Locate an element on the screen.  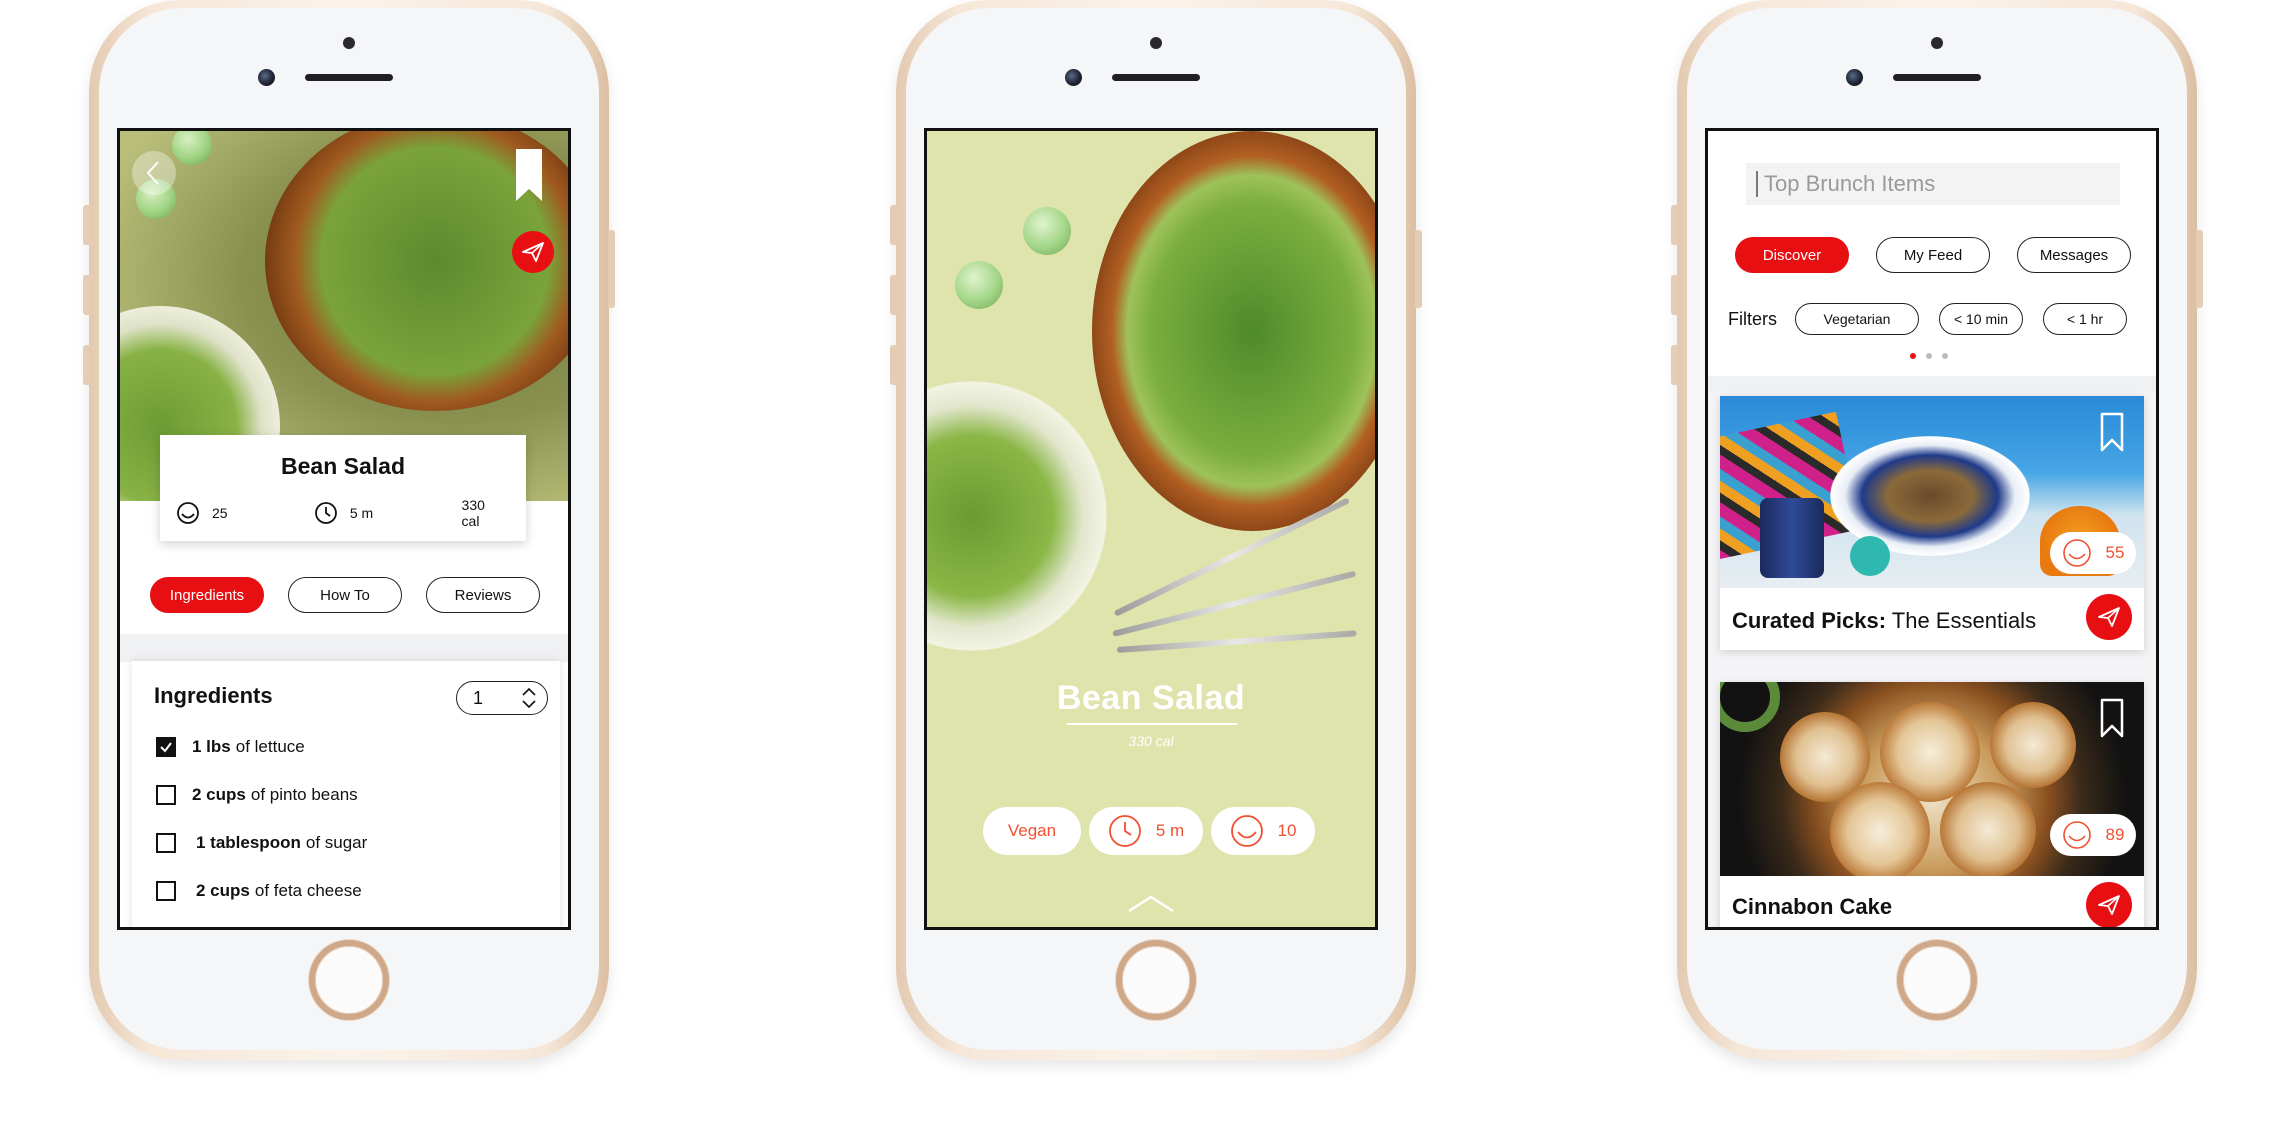
likes-stat: 25 is located at coordinates (245, 513).